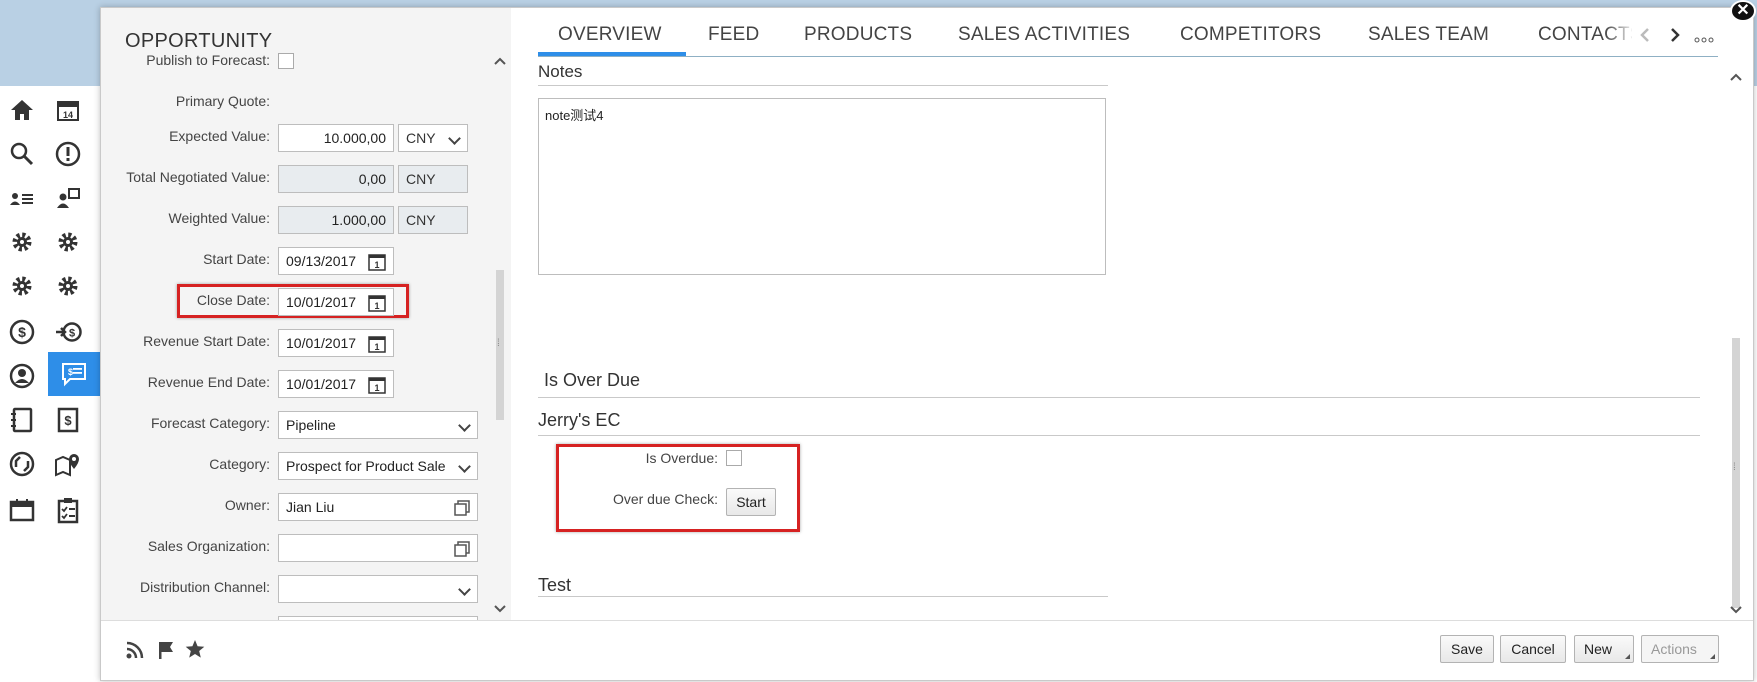  Describe the element at coordinates (336, 384) in the screenshot. I see `revenue-end-date-input: 10/01/2017 1` at that location.